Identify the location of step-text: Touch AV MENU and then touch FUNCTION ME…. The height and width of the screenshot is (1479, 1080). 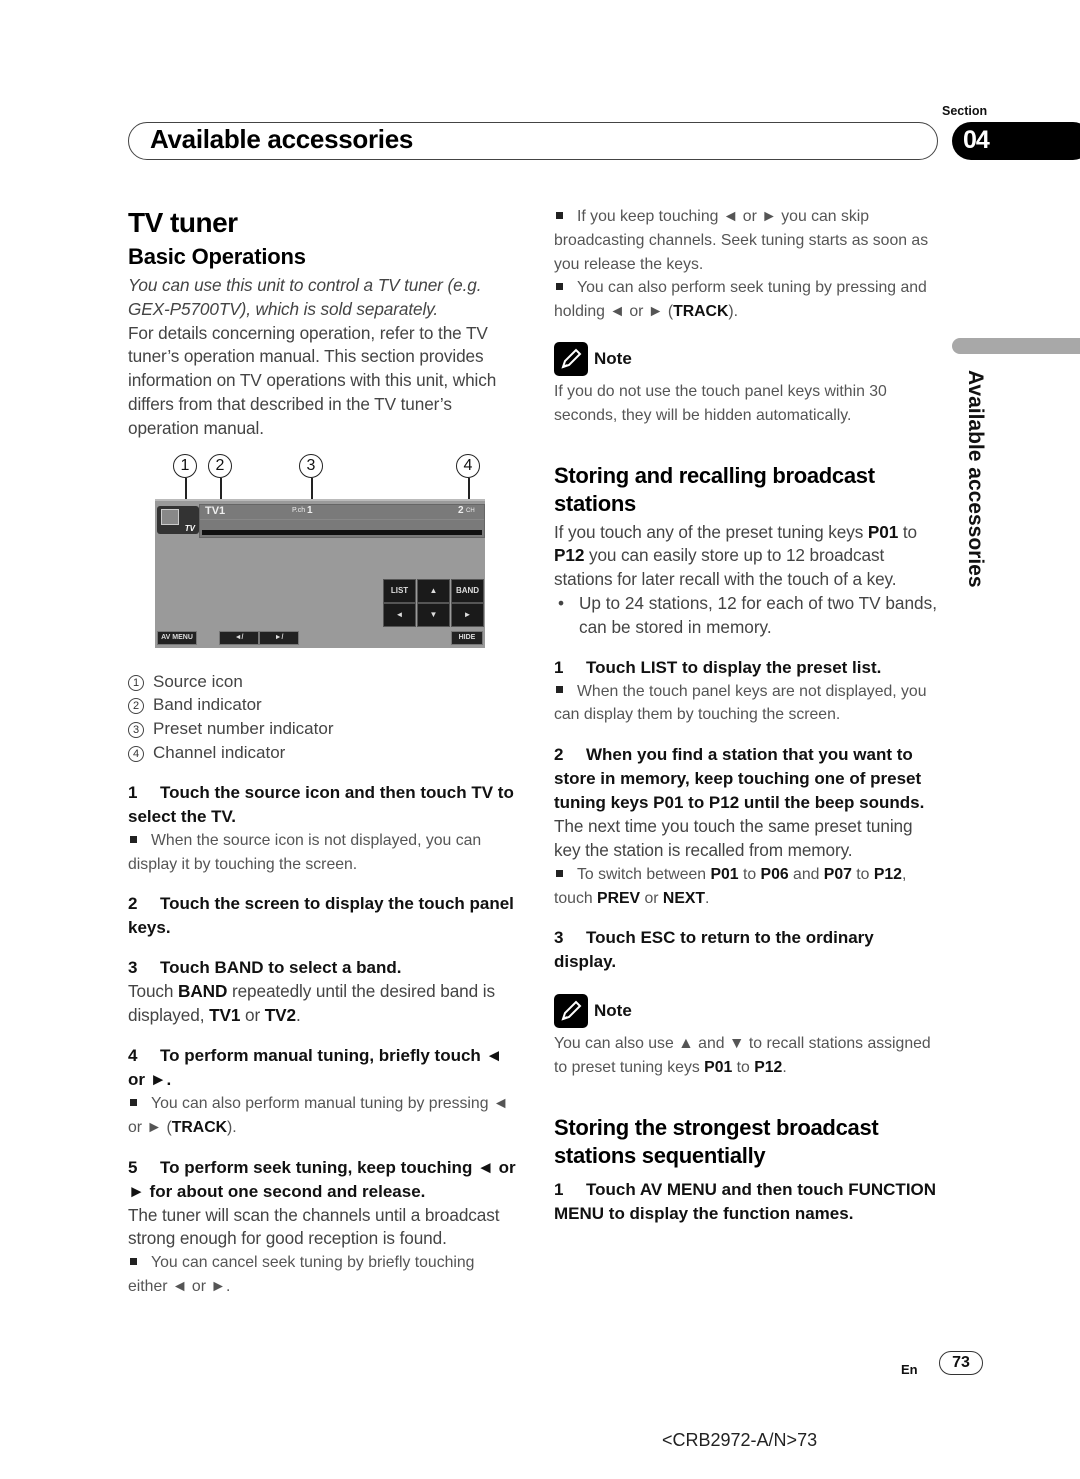
(745, 1201).